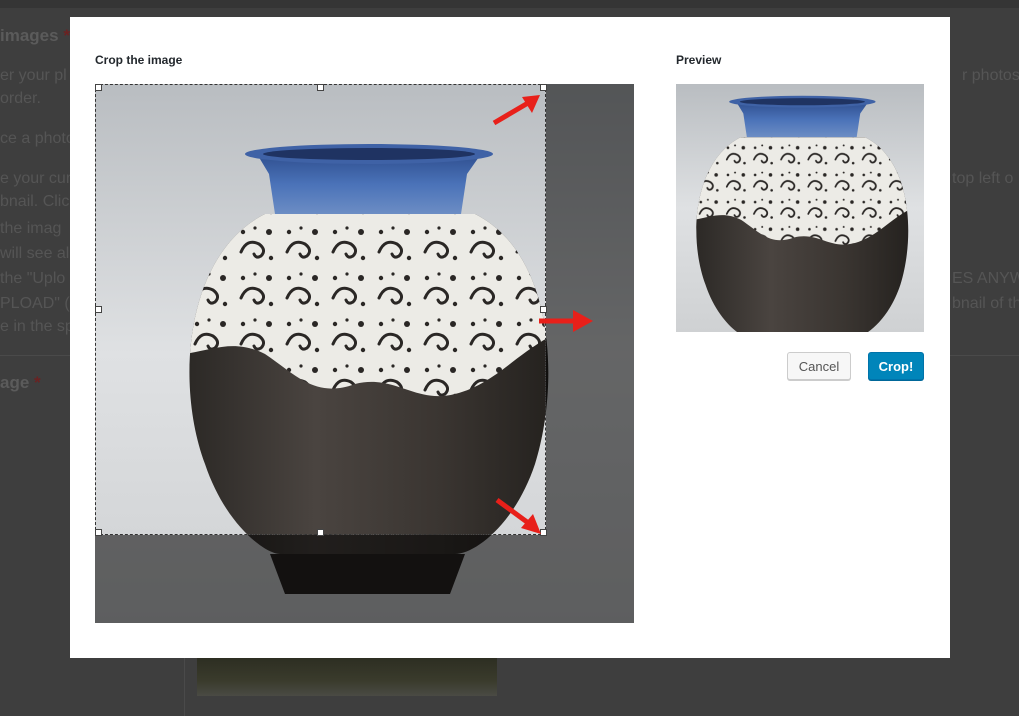 The image size is (1019, 716). Describe the element at coordinates (20, 98) in the screenshot. I see `background-text: order.` at that location.